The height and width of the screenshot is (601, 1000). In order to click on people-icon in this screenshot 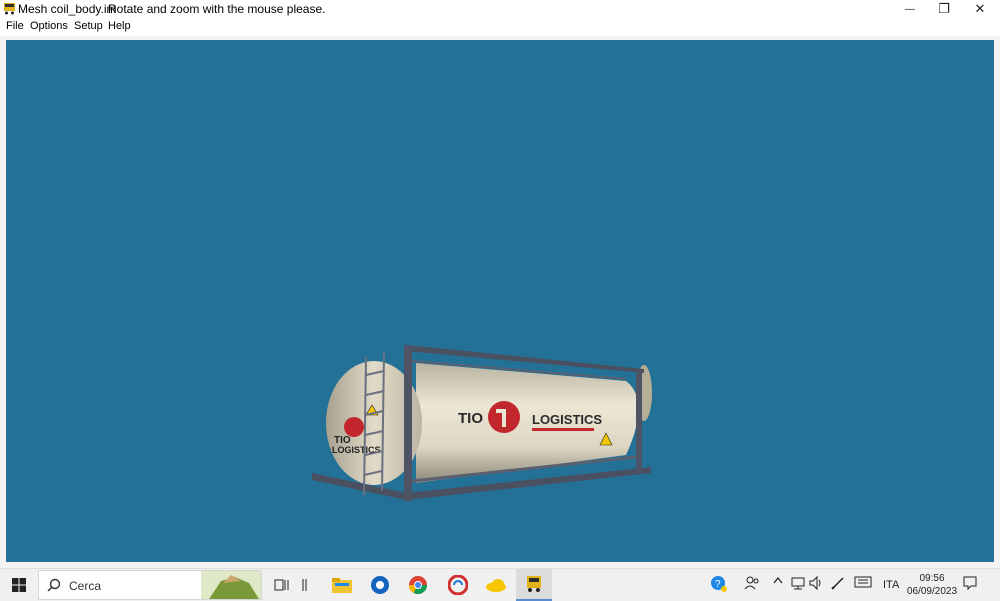, I will do `click(752, 583)`.